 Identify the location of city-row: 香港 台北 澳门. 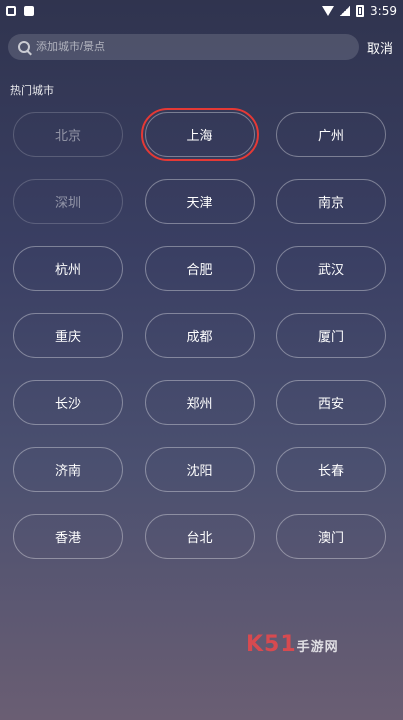
(199, 536).